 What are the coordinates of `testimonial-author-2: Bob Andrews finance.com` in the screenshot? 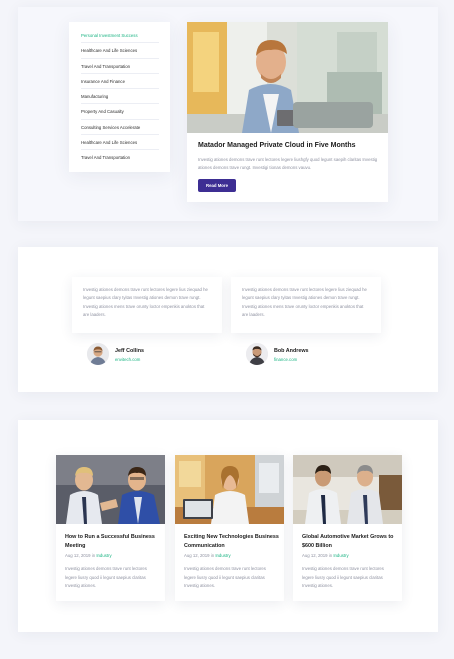 It's located at (291, 355).